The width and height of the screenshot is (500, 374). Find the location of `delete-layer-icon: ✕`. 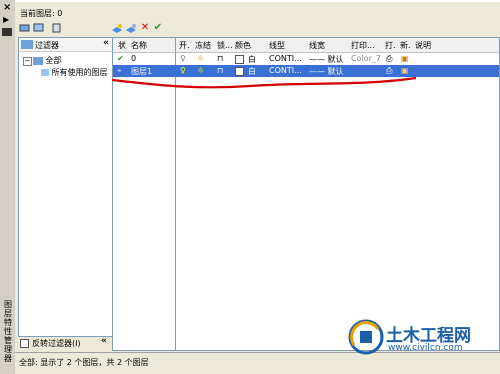

delete-layer-icon: ✕ is located at coordinates (145, 28).